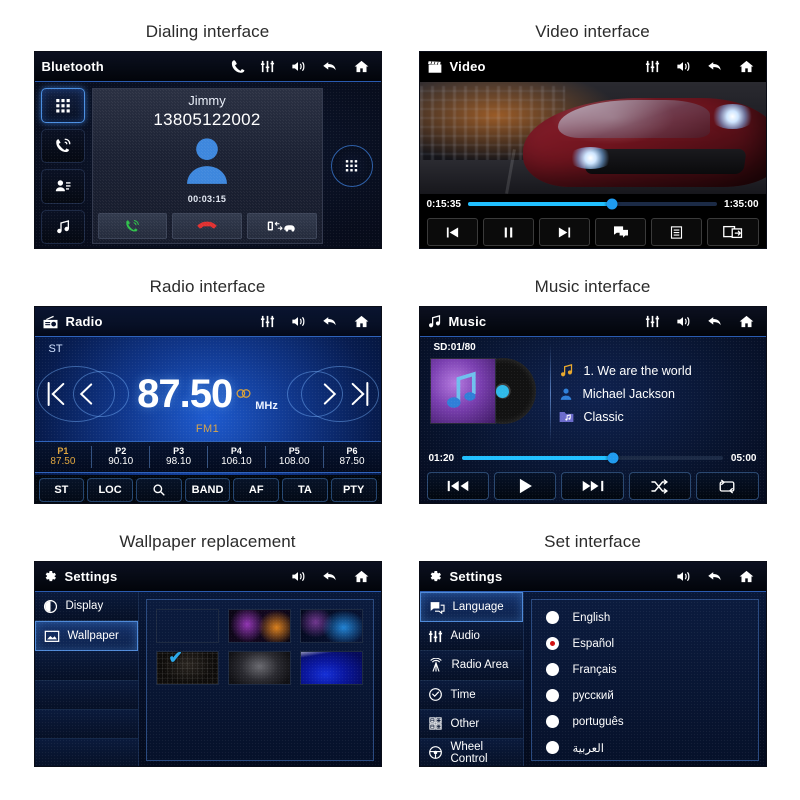 This screenshot has width=800, height=800. Describe the element at coordinates (86, 394) in the screenshot. I see `tune-down-button` at that location.